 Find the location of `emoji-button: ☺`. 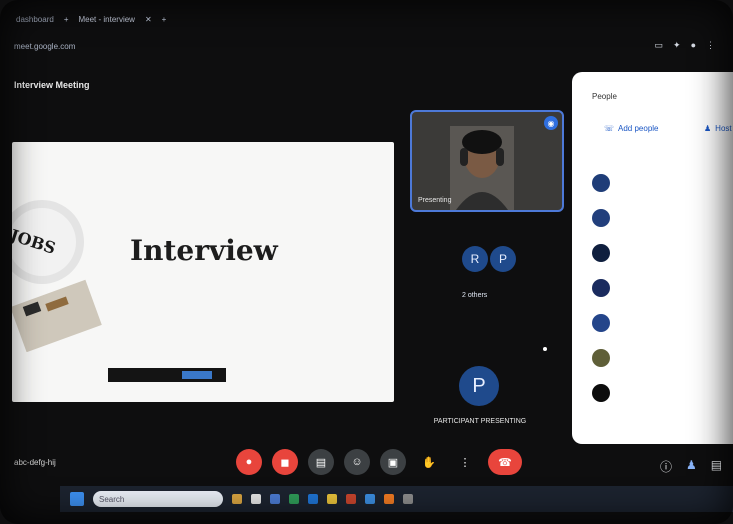

emoji-button: ☺ is located at coordinates (357, 462).